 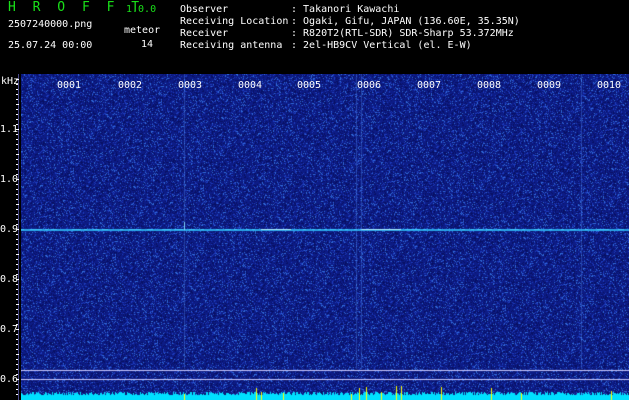 What do you see at coordinates (147, 44) in the screenshot?
I see `meteor-count: 14` at bounding box center [147, 44].